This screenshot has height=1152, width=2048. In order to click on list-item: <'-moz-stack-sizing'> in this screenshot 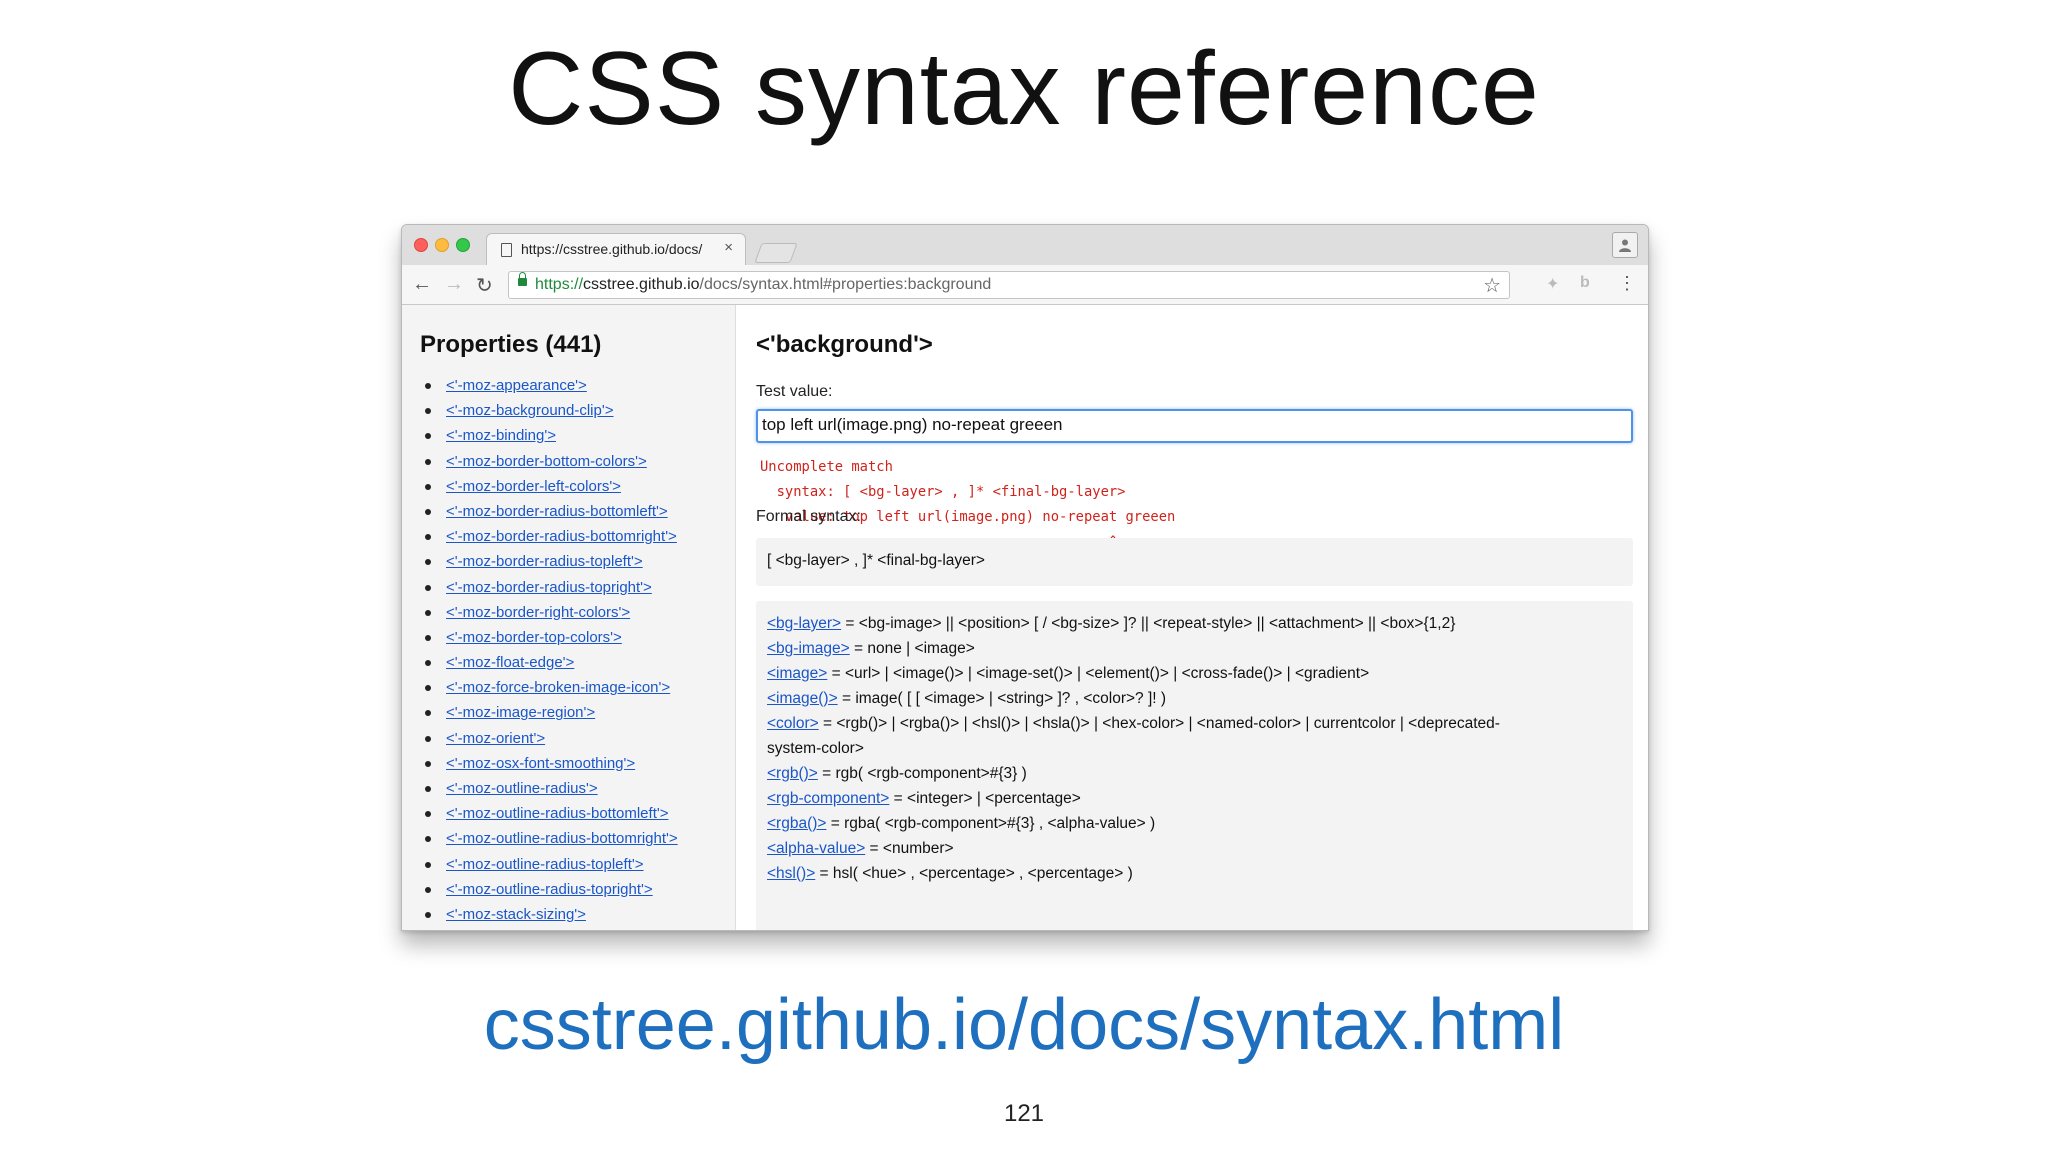, I will do `click(549, 914)`.